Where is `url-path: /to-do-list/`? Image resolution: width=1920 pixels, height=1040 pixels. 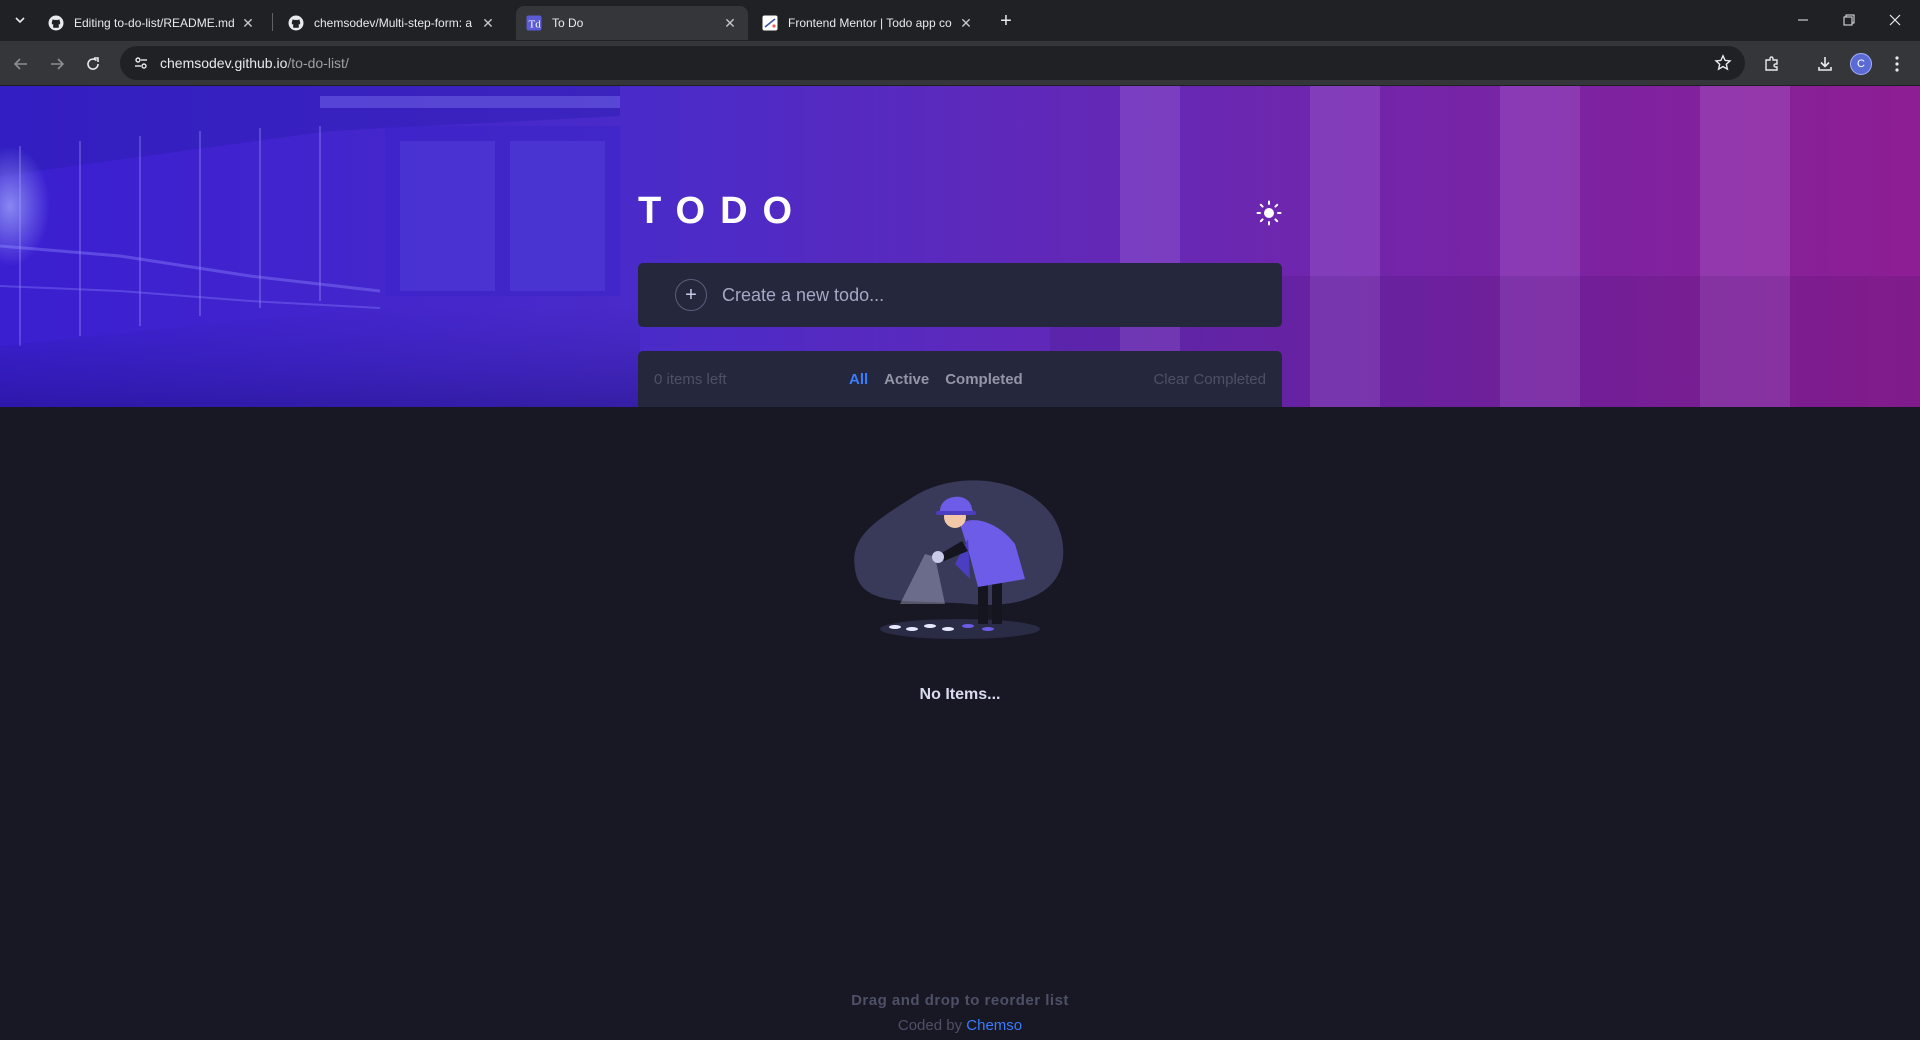
url-path: /to-do-list/ is located at coordinates (318, 63).